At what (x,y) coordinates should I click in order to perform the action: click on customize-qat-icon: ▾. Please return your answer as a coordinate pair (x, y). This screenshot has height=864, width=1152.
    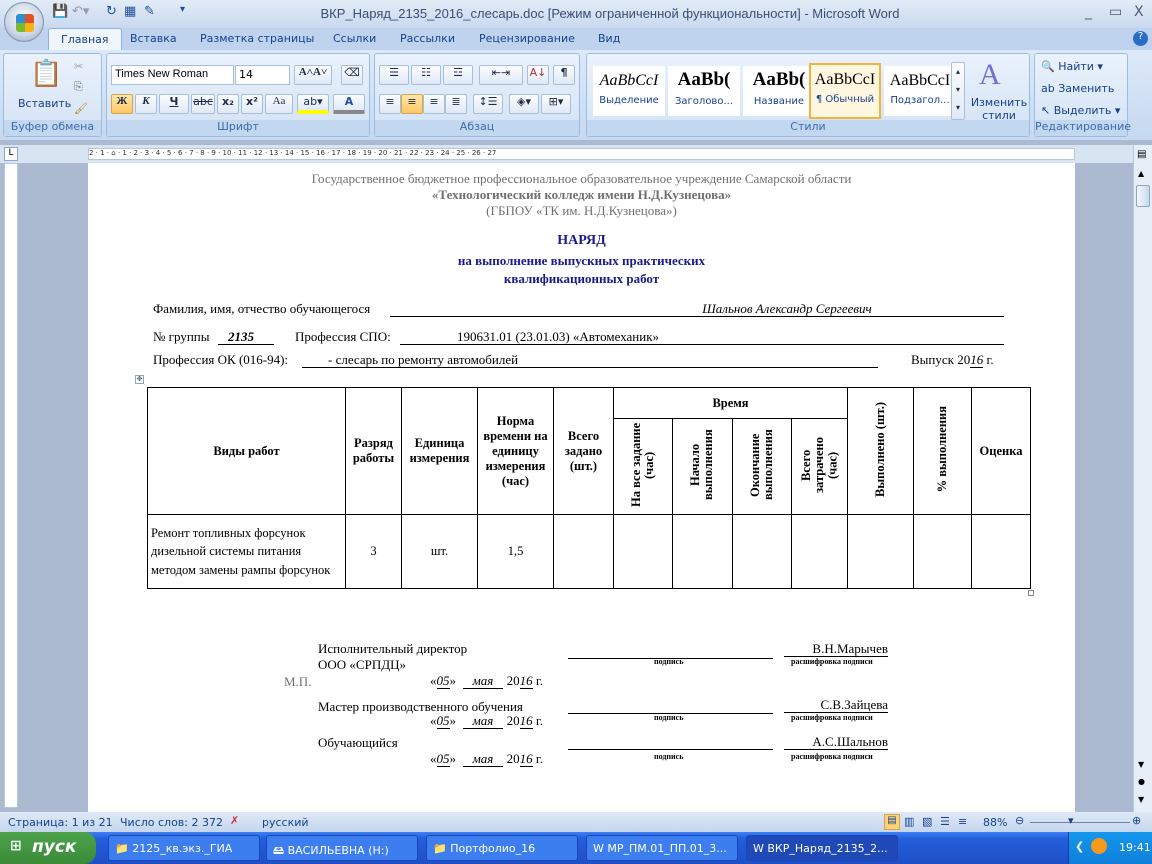
    Looking at the image, I should click on (182, 14).